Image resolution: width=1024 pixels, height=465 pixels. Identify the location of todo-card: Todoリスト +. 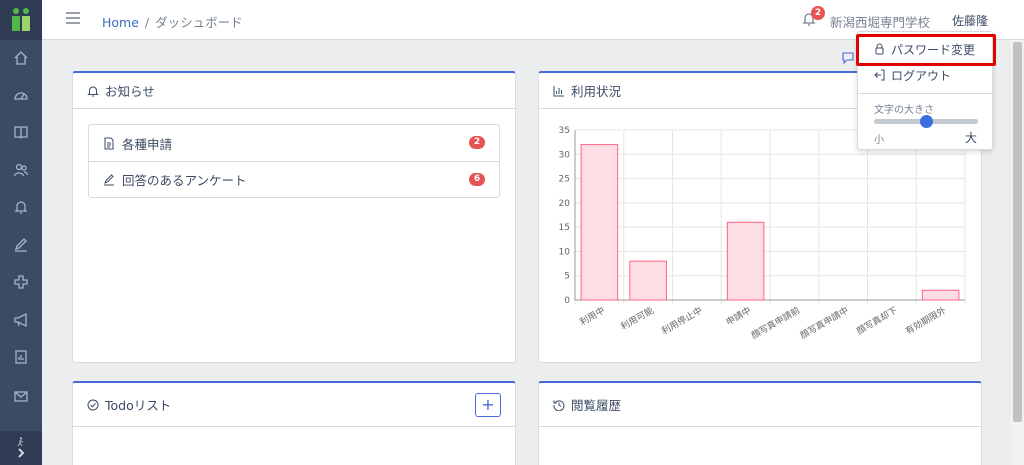
(294, 423).